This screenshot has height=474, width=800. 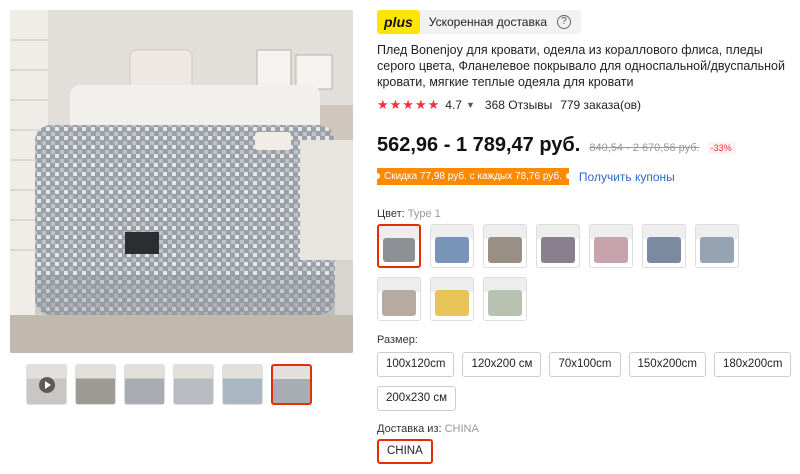 What do you see at coordinates (721, 148) in the screenshot?
I see `discount-badge: -33%` at bounding box center [721, 148].